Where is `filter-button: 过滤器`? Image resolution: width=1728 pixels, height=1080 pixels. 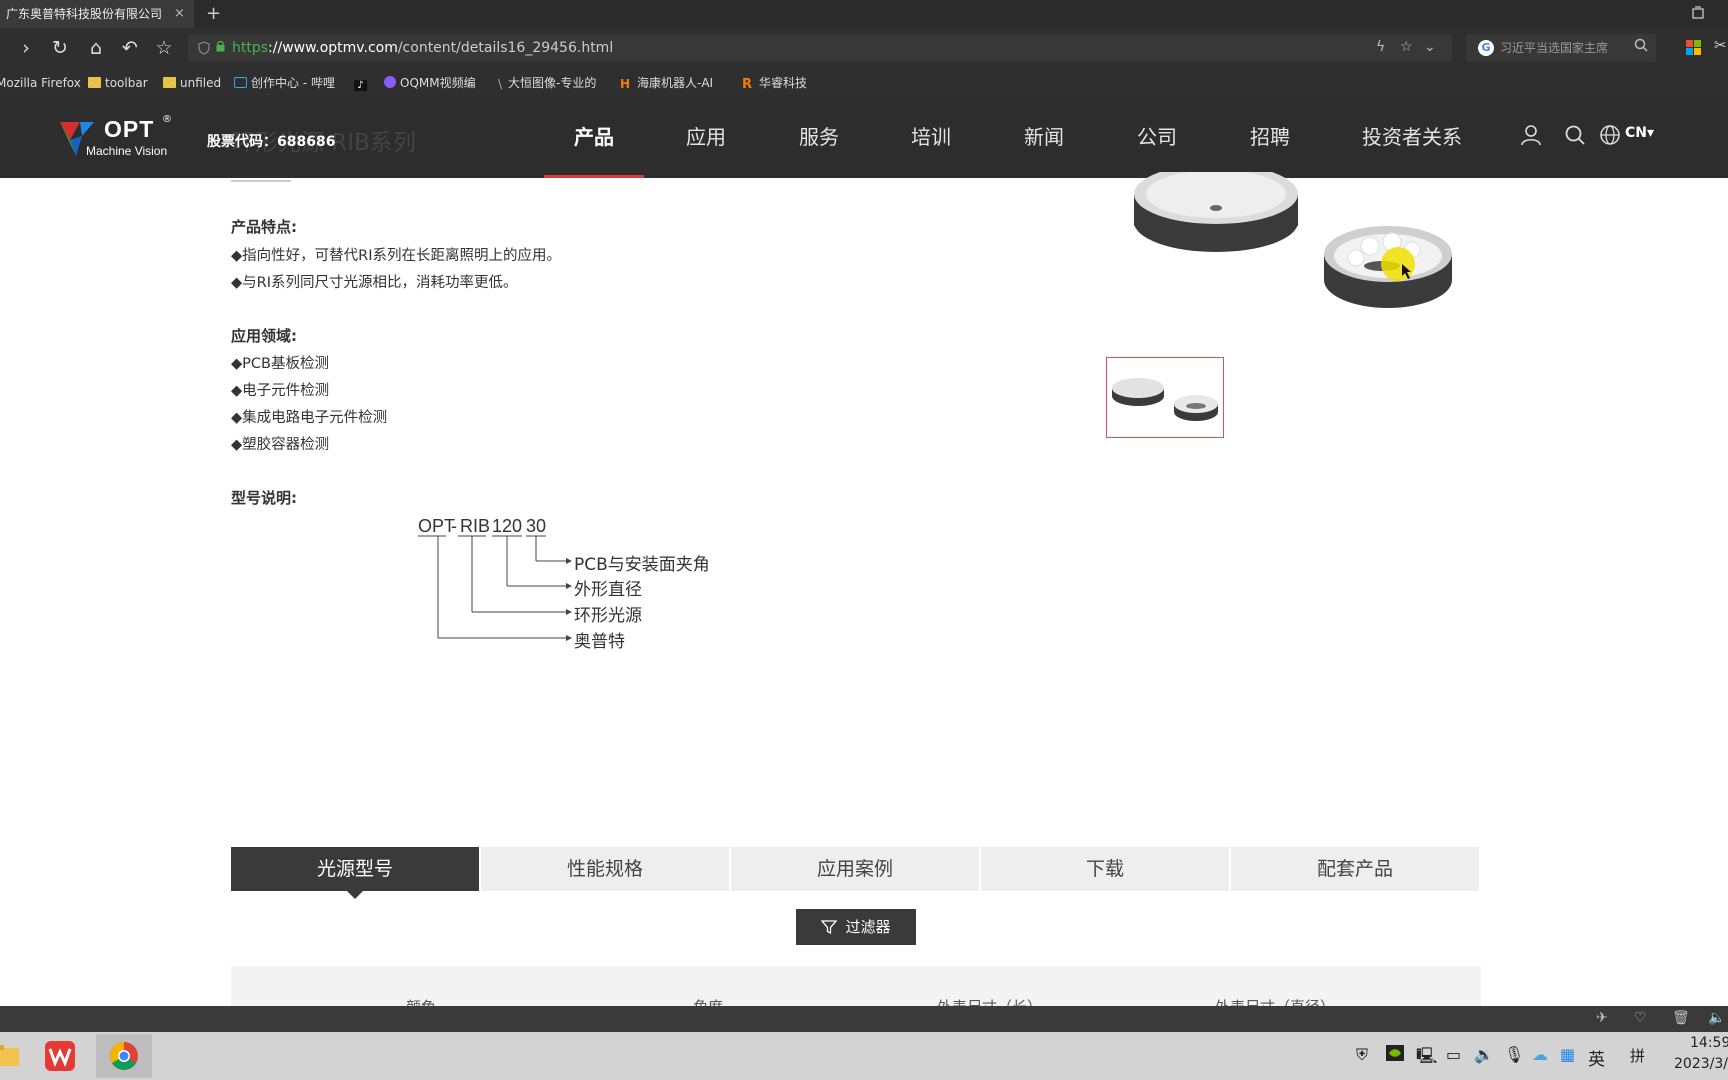 filter-button: 过滤器 is located at coordinates (856, 927).